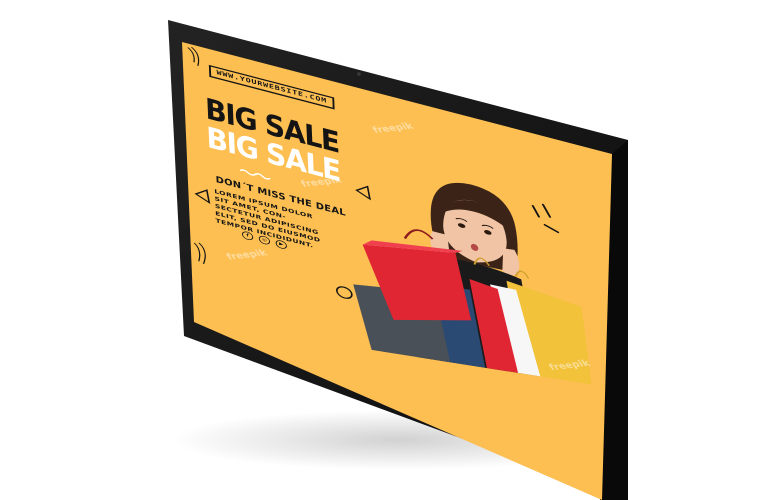  Describe the element at coordinates (199, 253) in the screenshot. I see `lower-stripes-deco` at that location.